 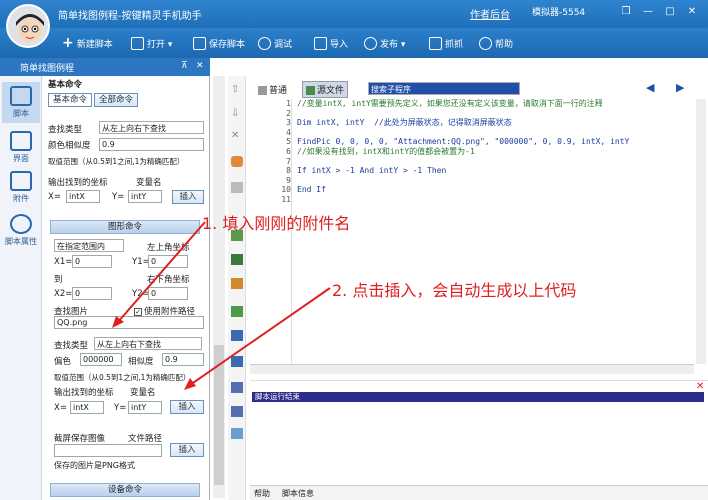 What do you see at coordinates (454, 290) in the screenshot?
I see `annotation-2: 2. 点击插入，会自动生成以上代码` at bounding box center [454, 290].